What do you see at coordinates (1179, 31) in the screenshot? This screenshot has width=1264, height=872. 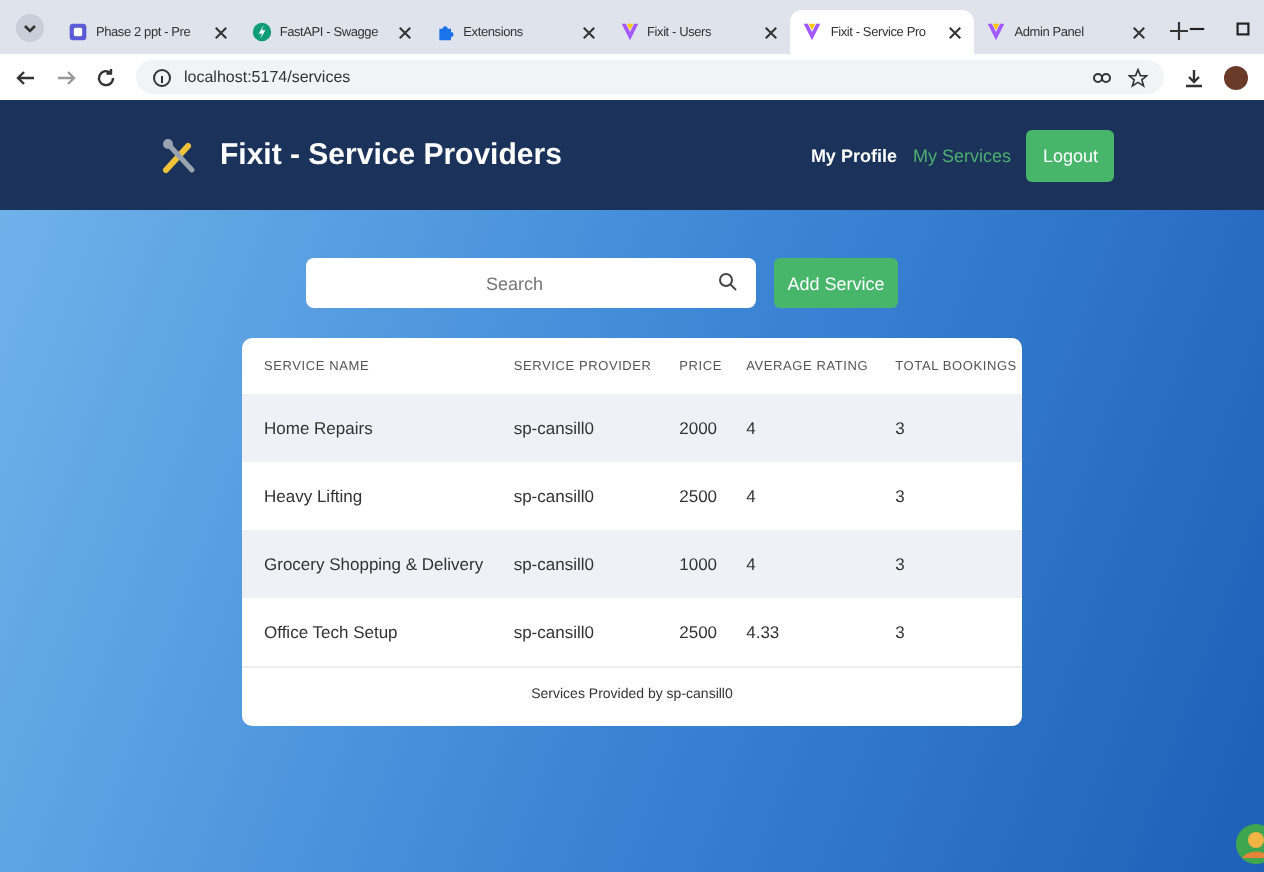 I see `new-tab-icon` at bounding box center [1179, 31].